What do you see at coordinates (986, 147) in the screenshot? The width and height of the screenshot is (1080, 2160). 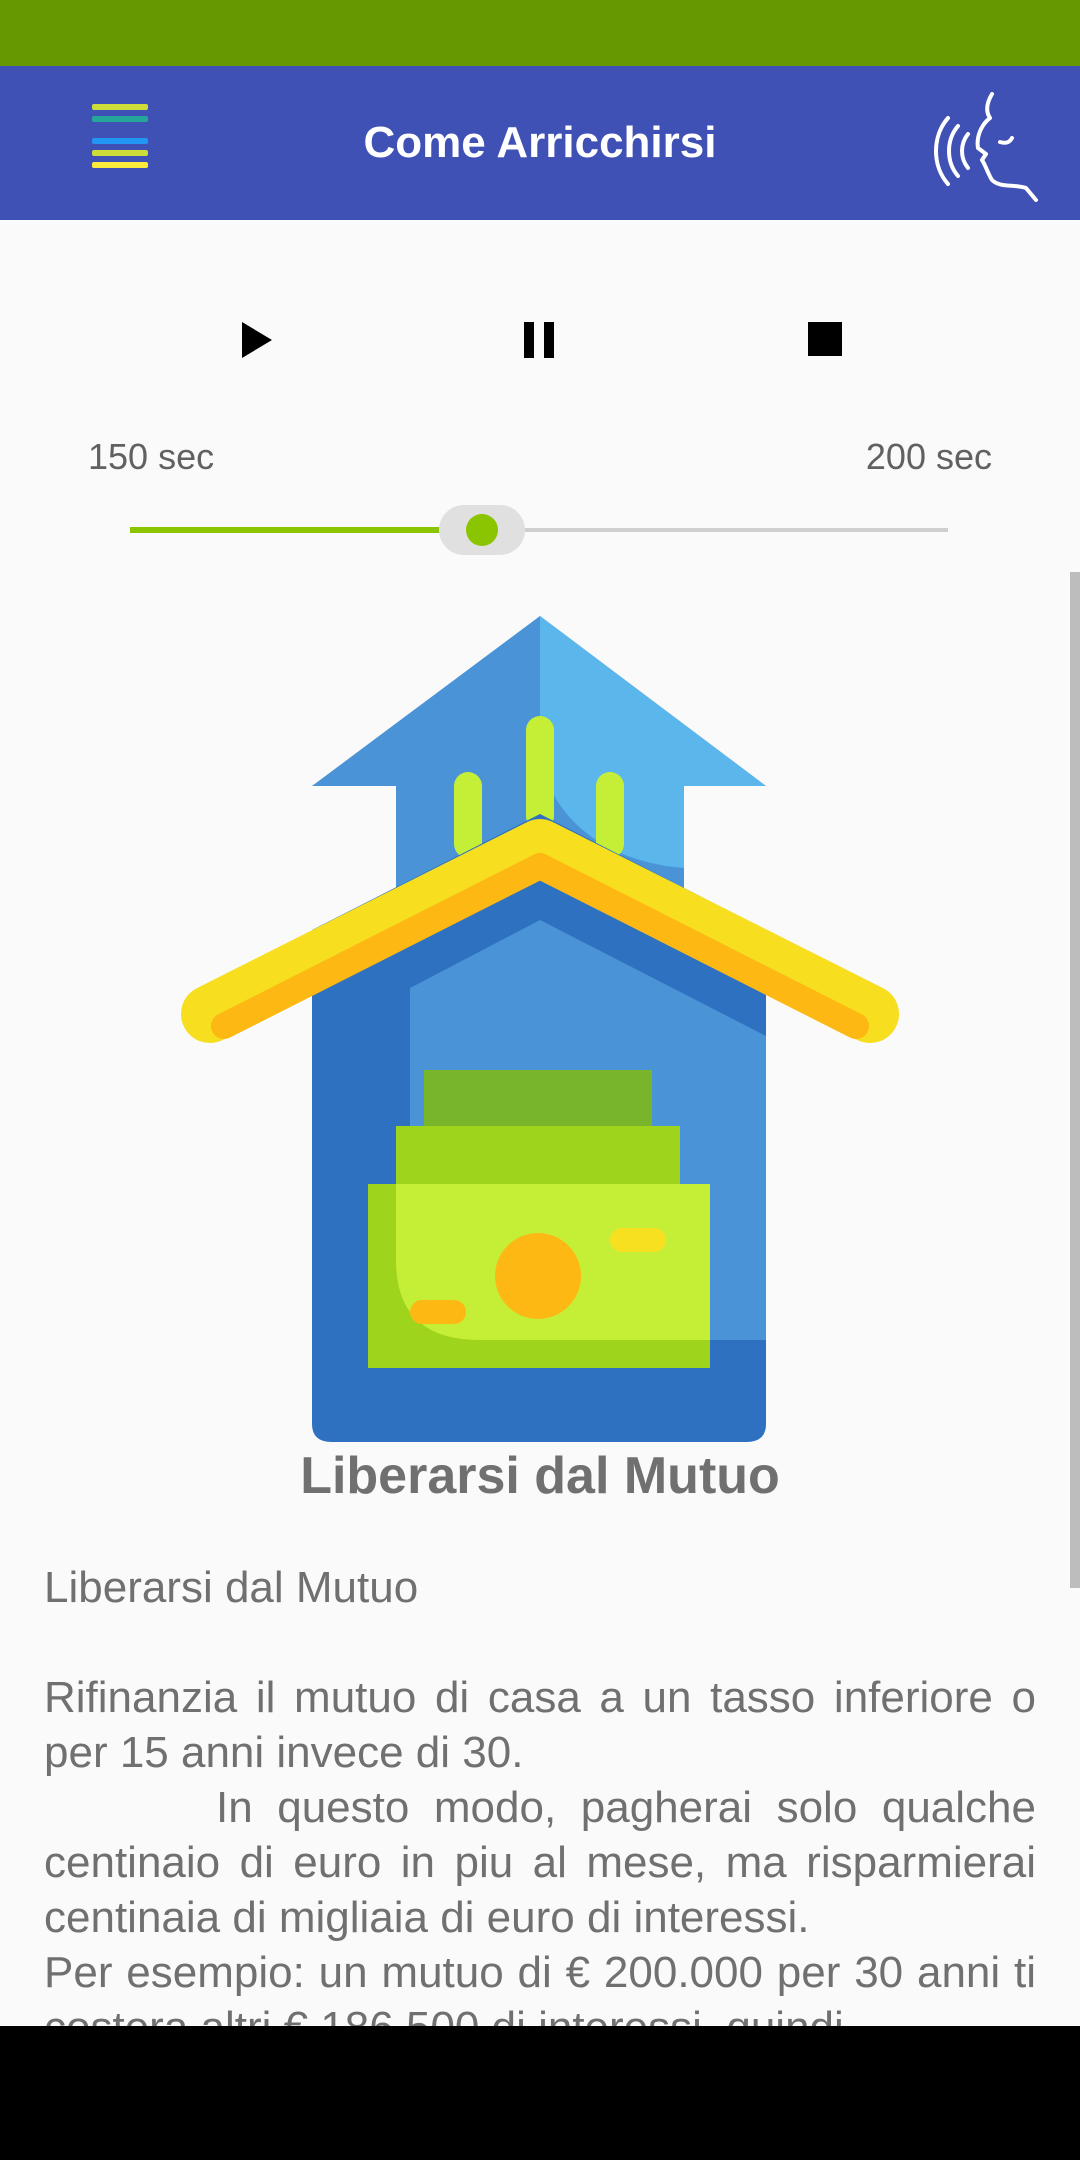 I see `speaking-head-icon` at bounding box center [986, 147].